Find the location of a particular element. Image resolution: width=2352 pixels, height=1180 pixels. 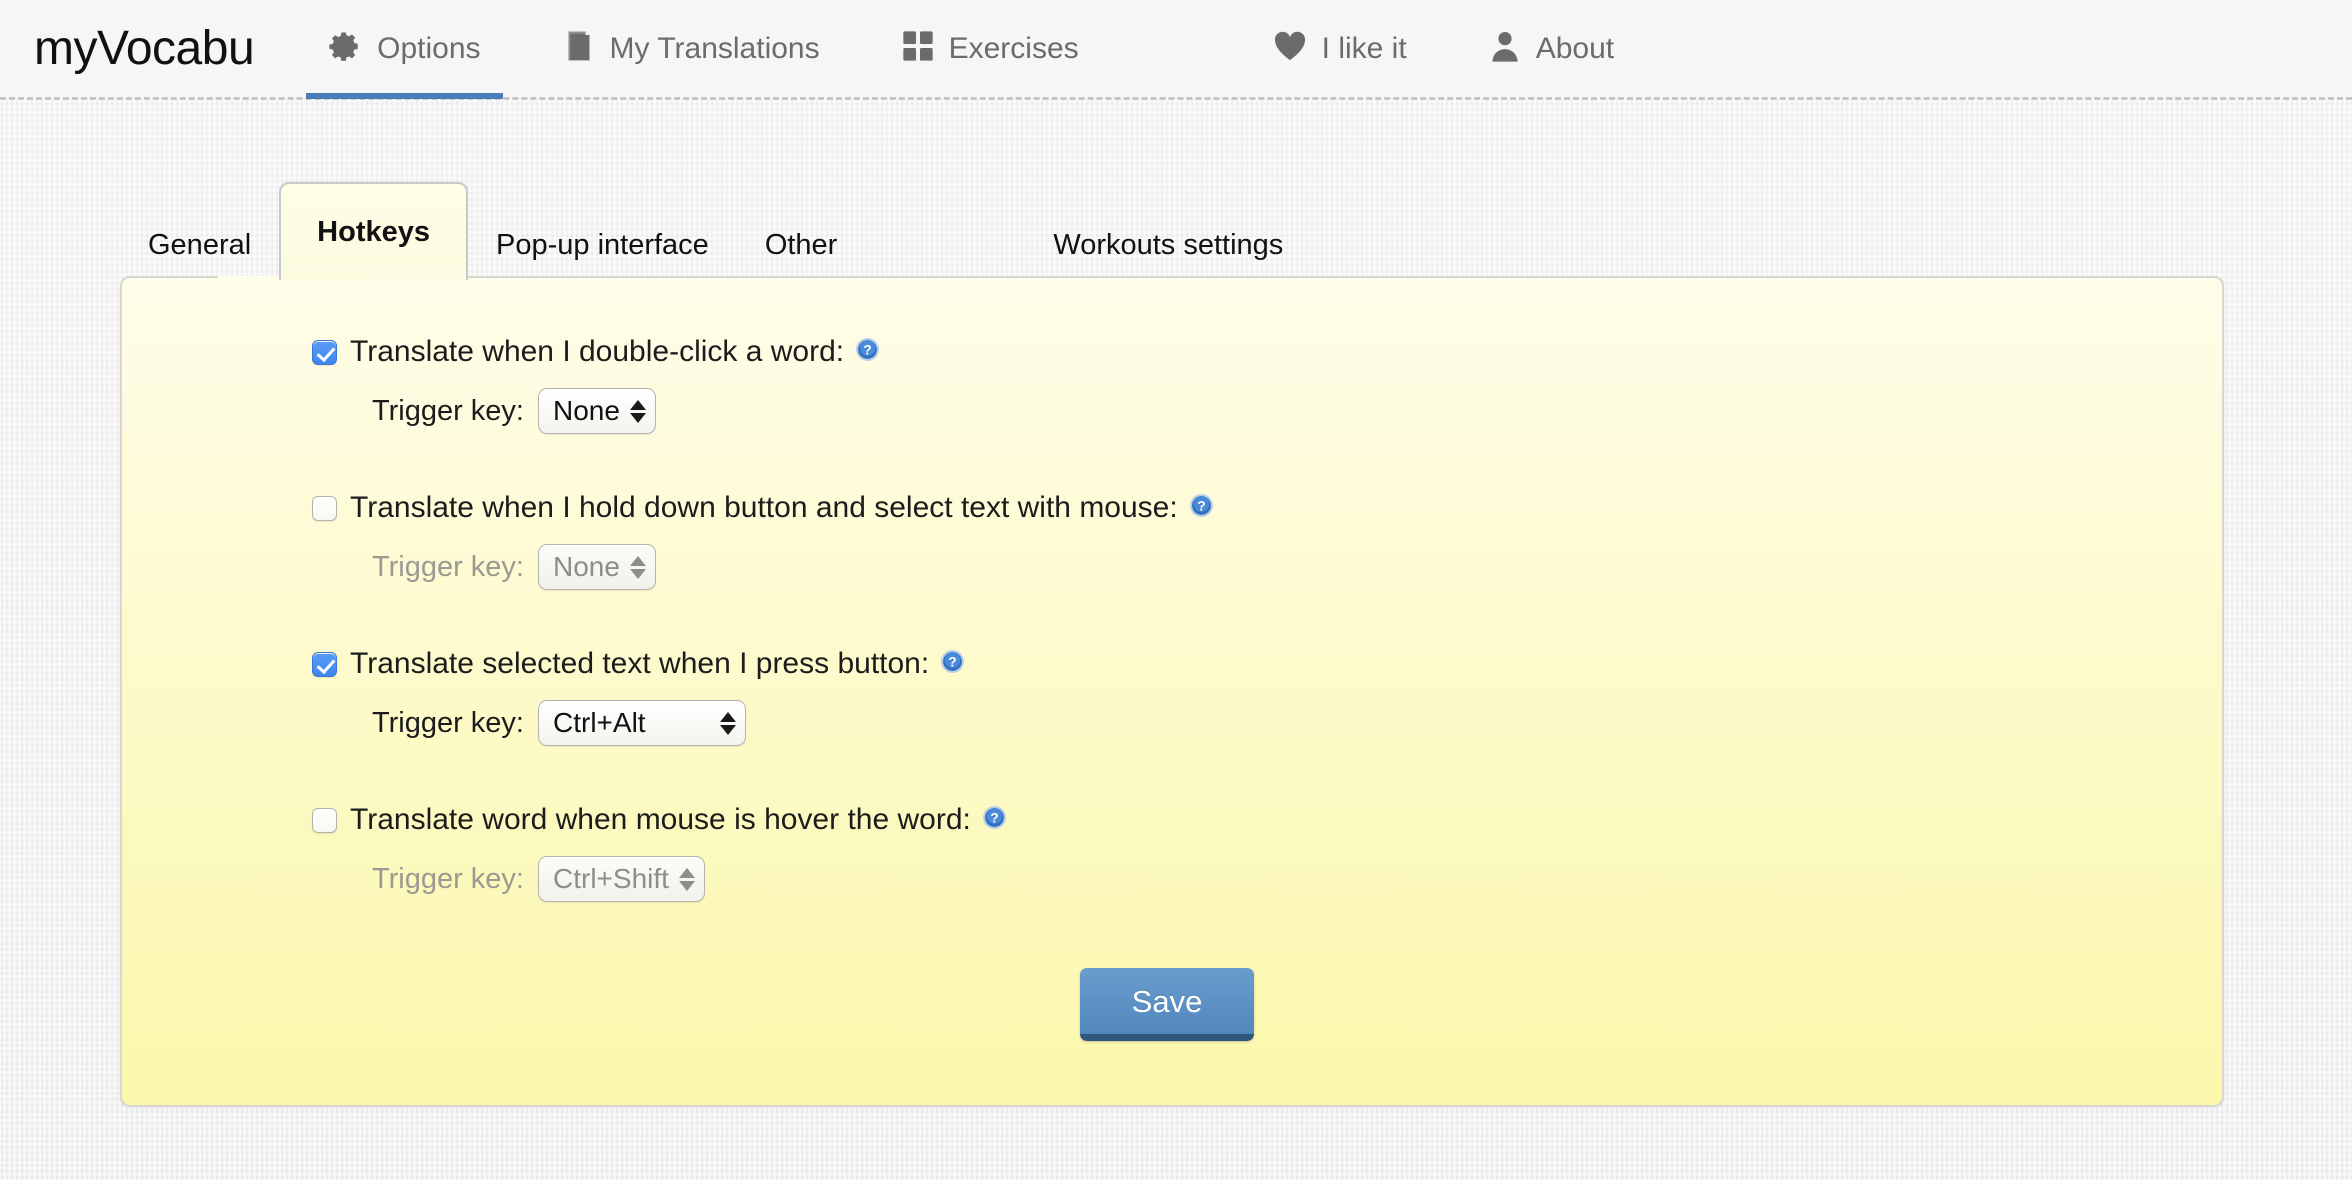

tab-label: Other is located at coordinates (801, 244).